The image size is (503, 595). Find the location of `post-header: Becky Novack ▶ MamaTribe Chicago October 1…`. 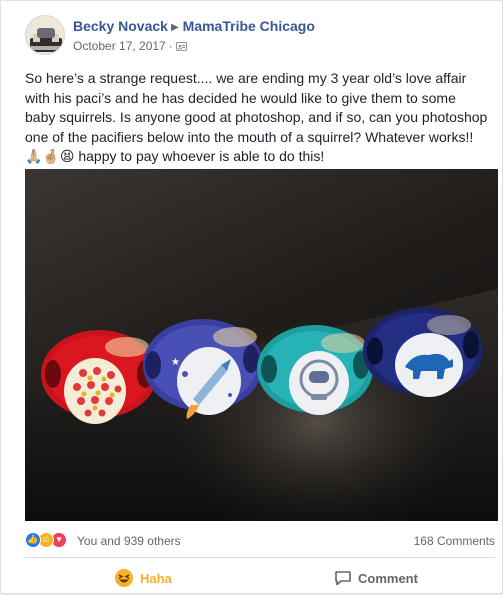

post-header: Becky Novack ▶ MamaTribe Chicago October 1… is located at coordinates (255, 37).